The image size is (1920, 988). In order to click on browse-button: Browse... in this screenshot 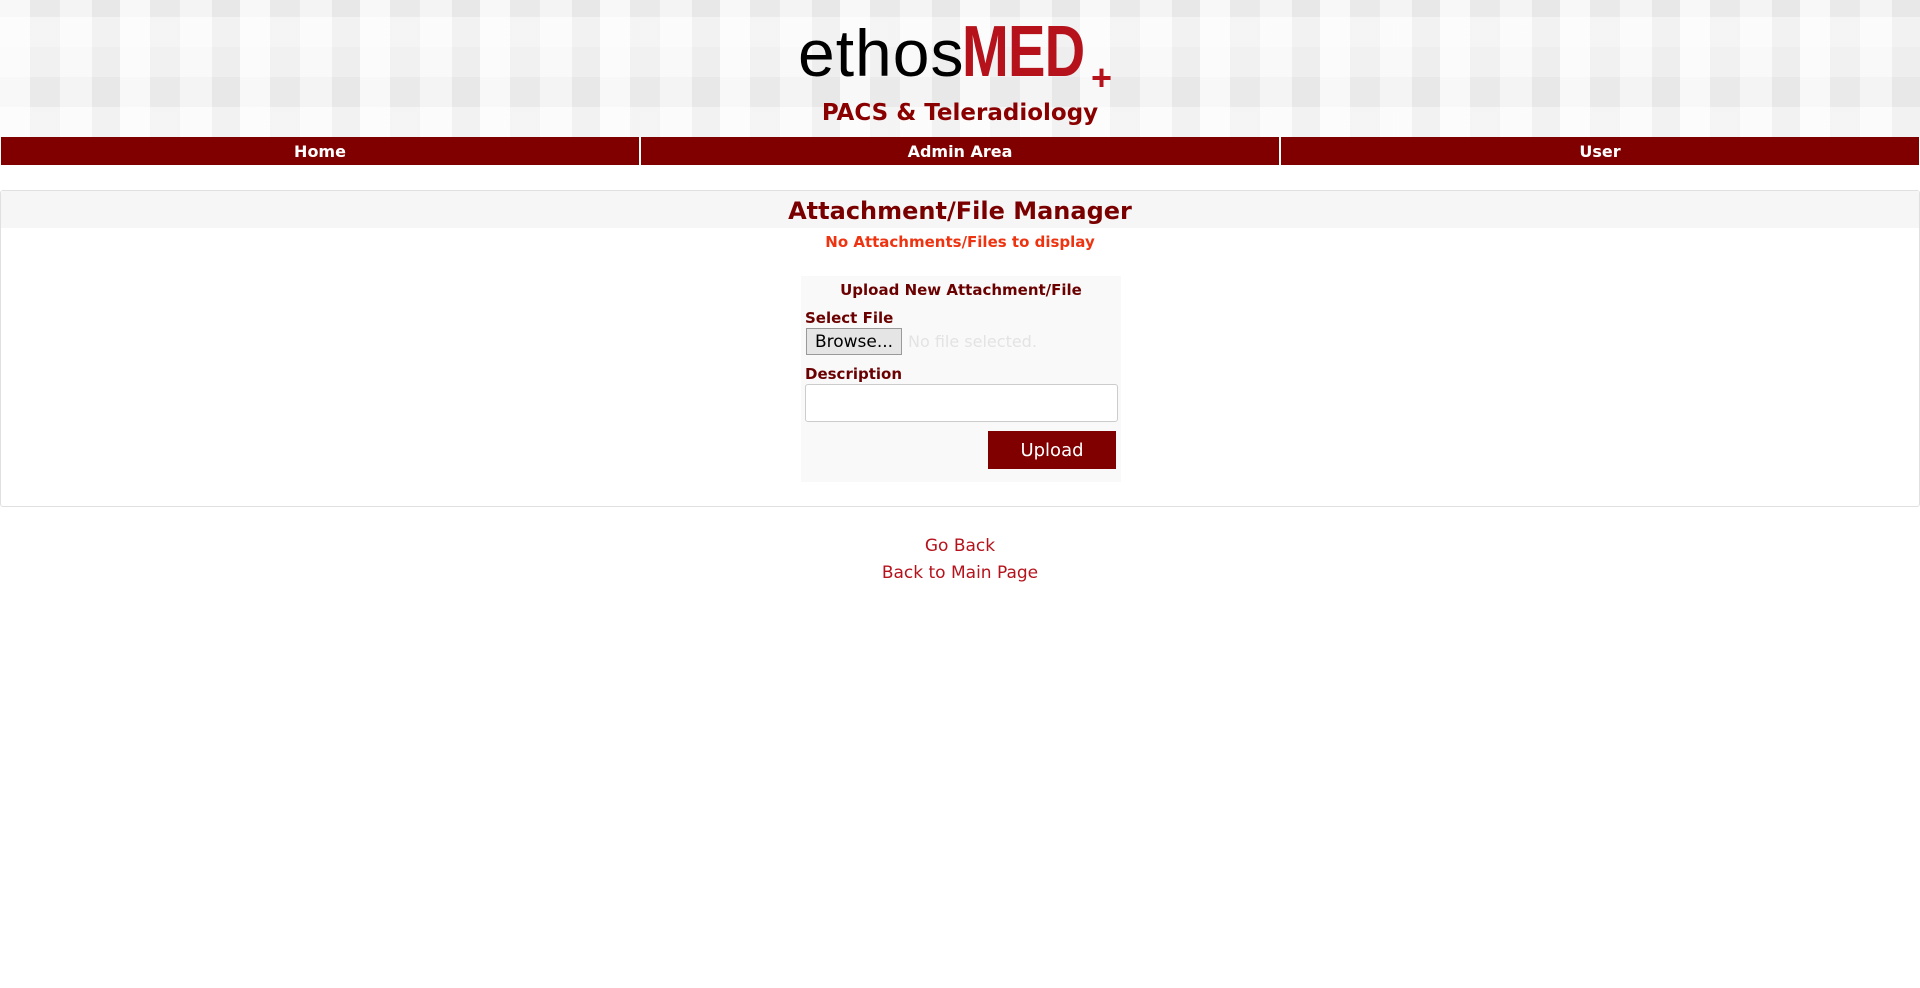, I will do `click(854, 341)`.